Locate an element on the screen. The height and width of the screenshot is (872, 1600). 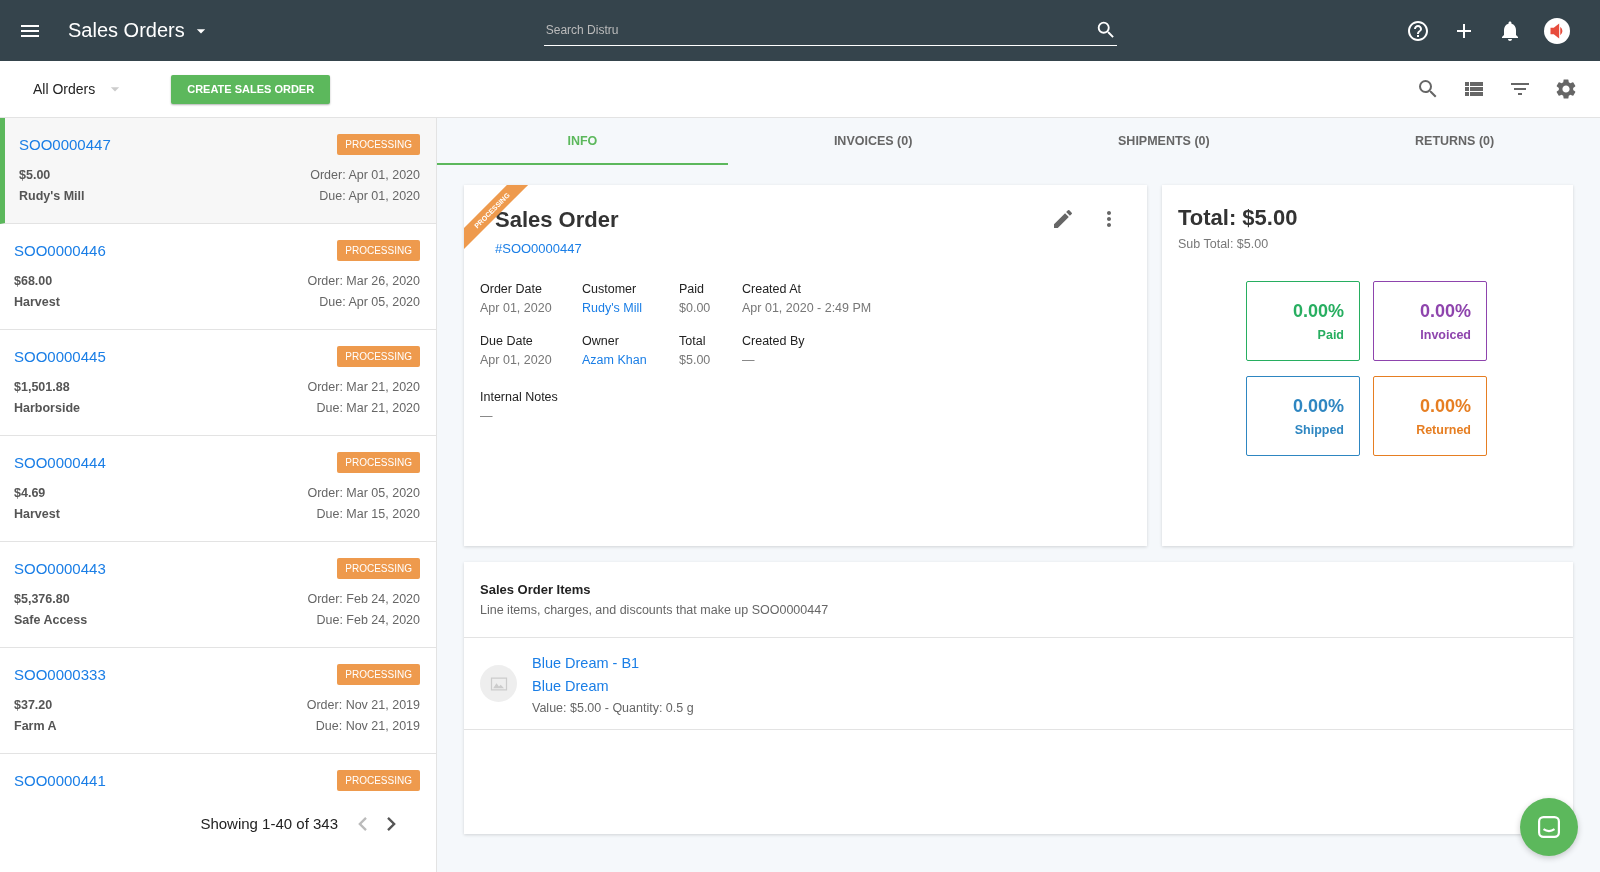
settings-icon is located at coordinates (1566, 89).